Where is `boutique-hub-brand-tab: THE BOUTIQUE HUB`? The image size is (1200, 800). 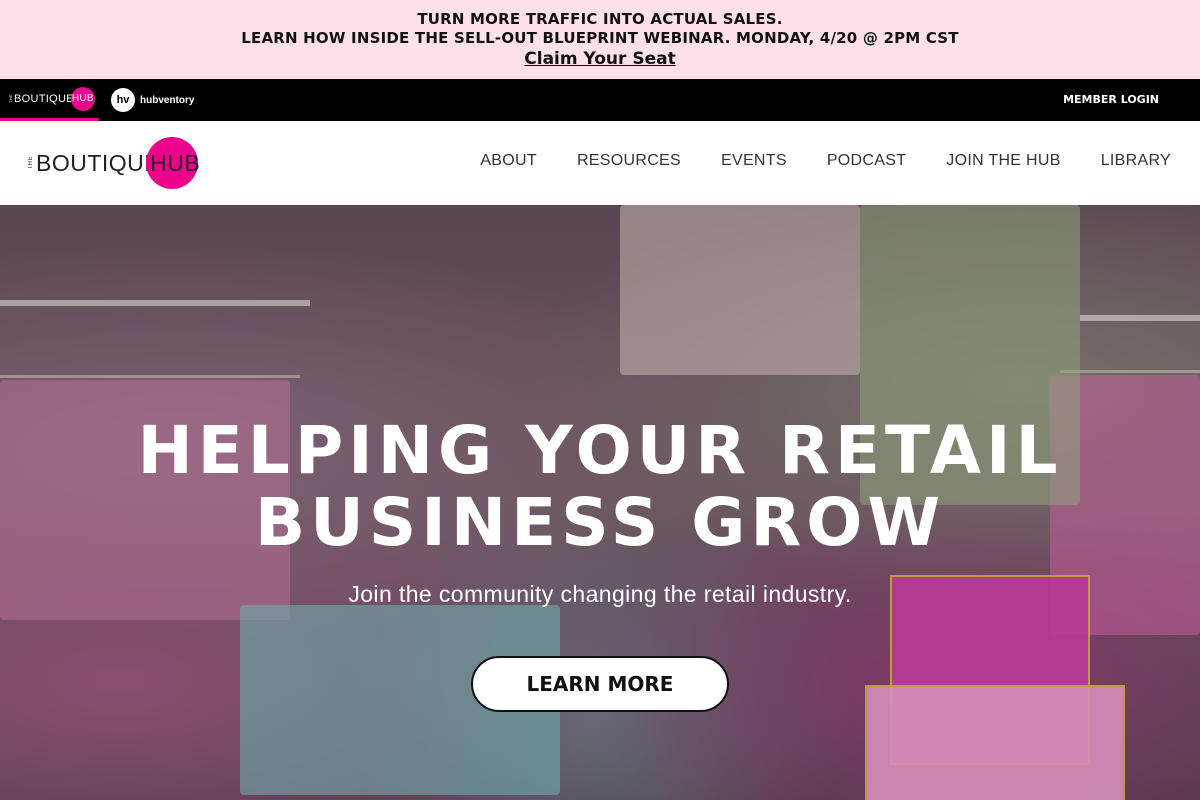
boutique-hub-brand-tab: THE BOUTIQUE HUB is located at coordinates (49, 100).